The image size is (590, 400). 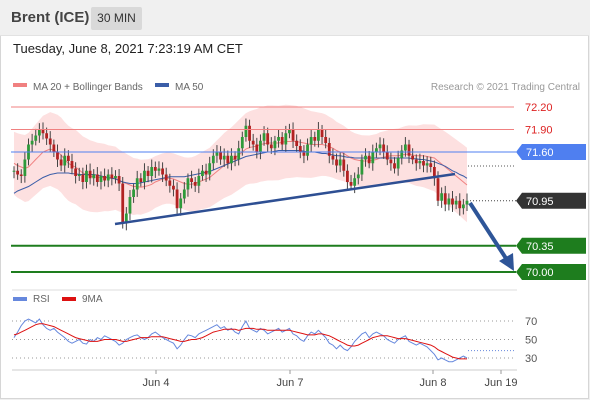 What do you see at coordinates (156, 383) in the screenshot?
I see `x-tick-label: Jun 4` at bounding box center [156, 383].